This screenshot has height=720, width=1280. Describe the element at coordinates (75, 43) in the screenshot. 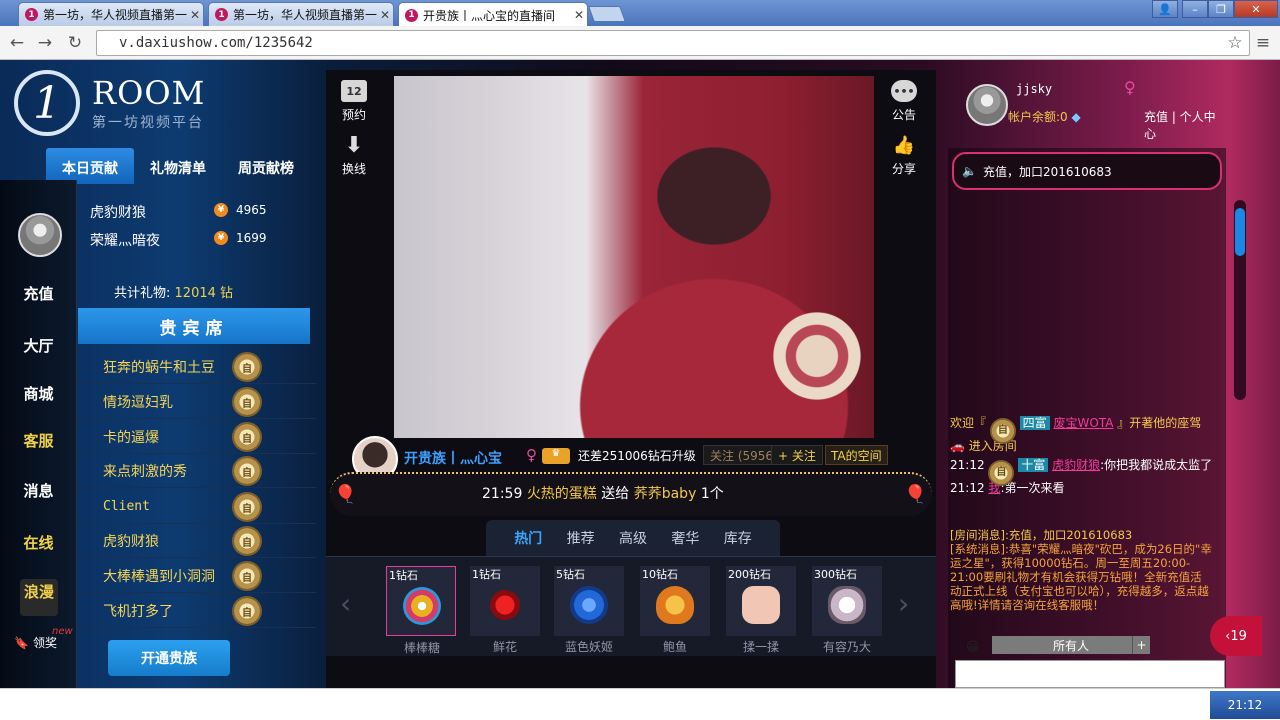

I see `reload-icon: ↻` at that location.